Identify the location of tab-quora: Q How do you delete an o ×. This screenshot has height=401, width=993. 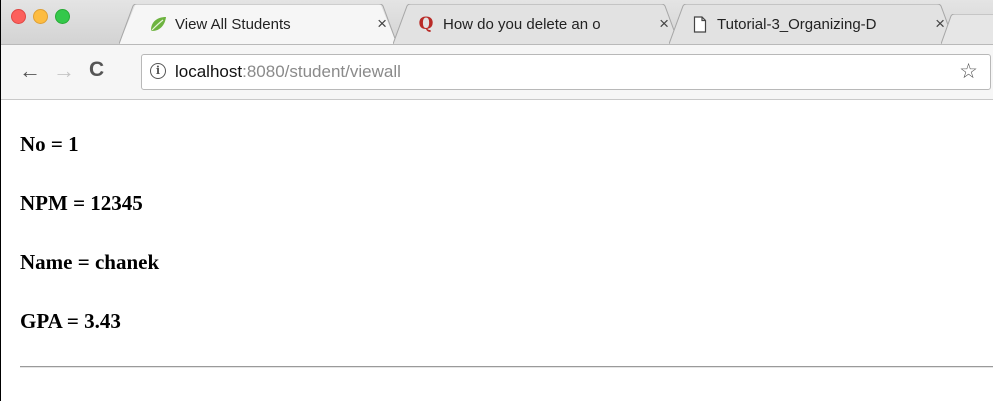
(536, 24).